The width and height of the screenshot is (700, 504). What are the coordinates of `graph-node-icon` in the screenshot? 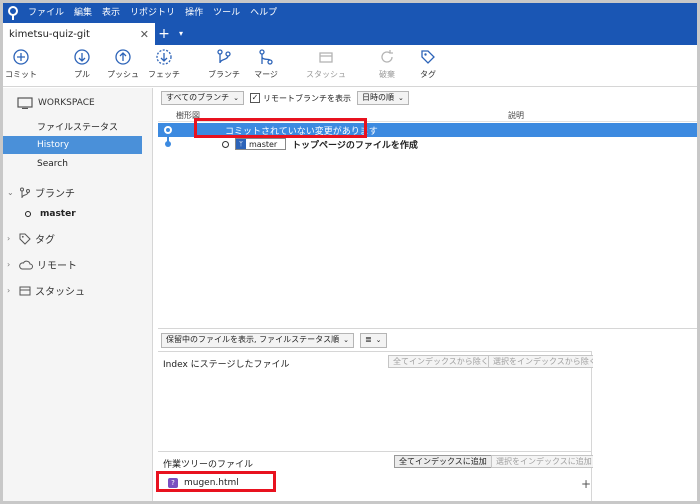 It's located at (168, 130).